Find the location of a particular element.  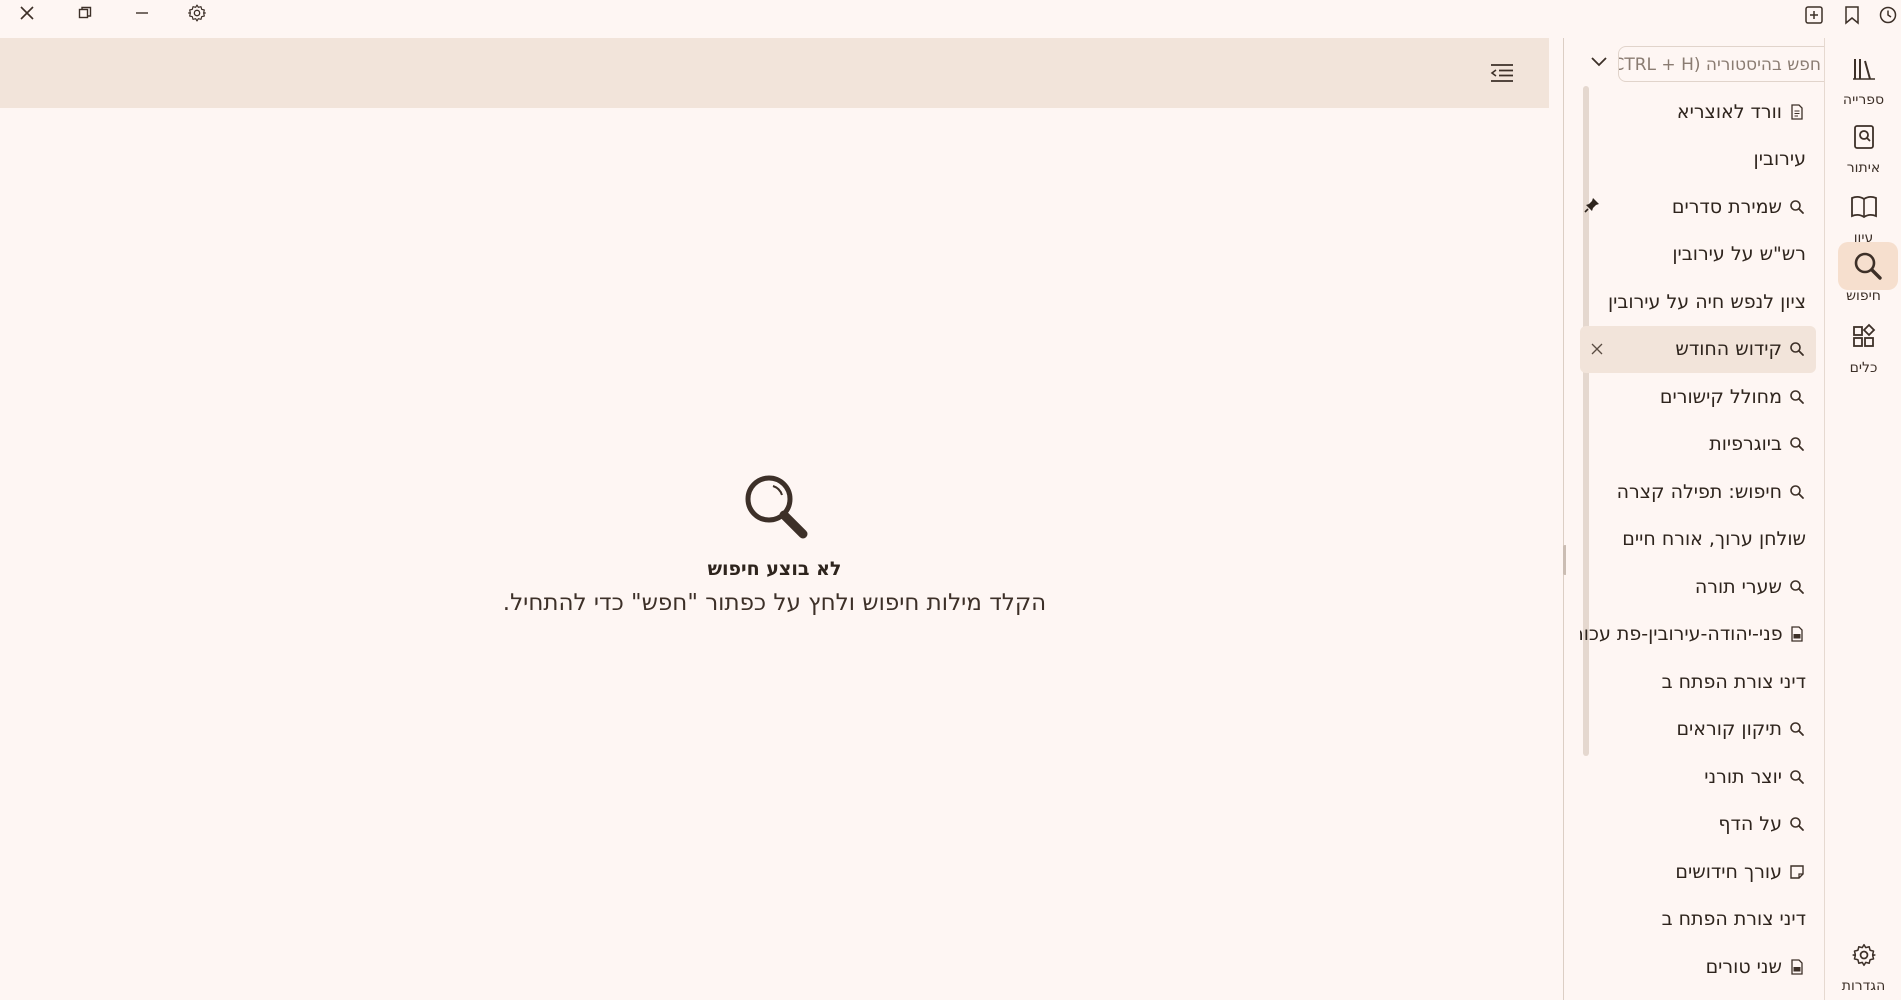

restore-icon is located at coordinates (85, 12).